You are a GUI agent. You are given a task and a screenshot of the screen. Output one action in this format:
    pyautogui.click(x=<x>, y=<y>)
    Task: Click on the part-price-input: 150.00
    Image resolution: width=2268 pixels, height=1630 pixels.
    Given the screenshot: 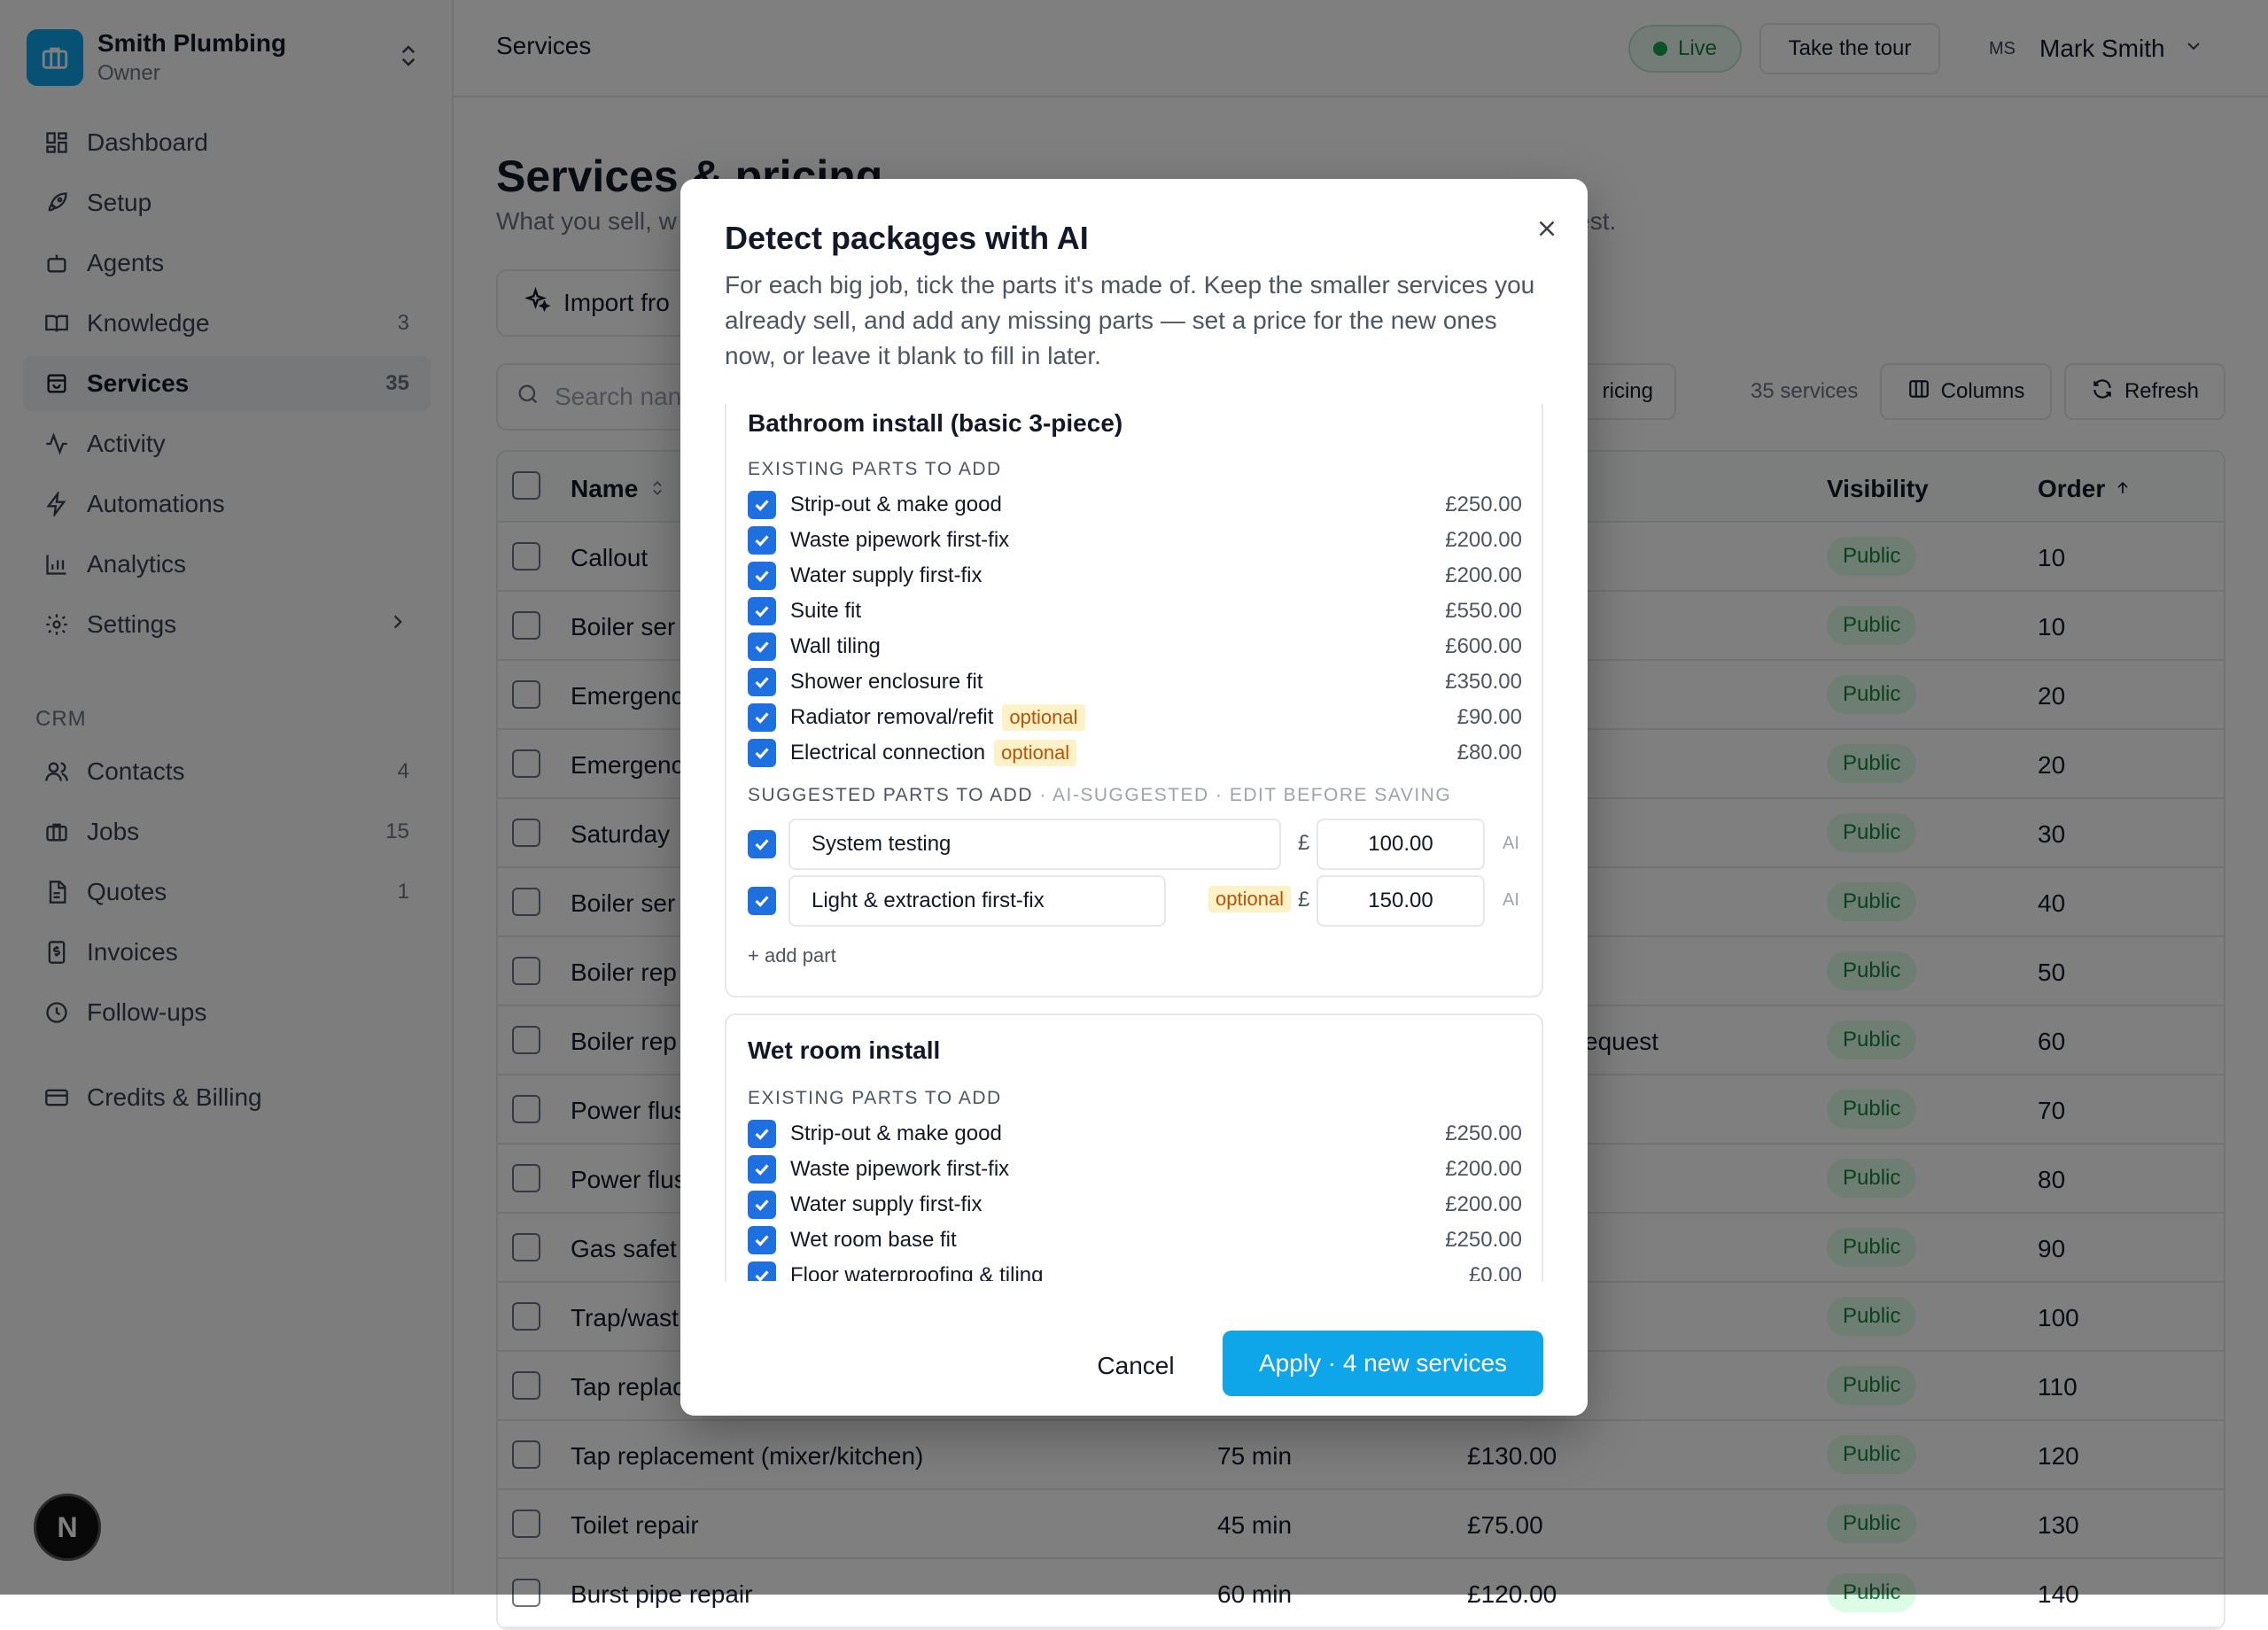 What is the action you would take?
    pyautogui.click(x=1401, y=901)
    